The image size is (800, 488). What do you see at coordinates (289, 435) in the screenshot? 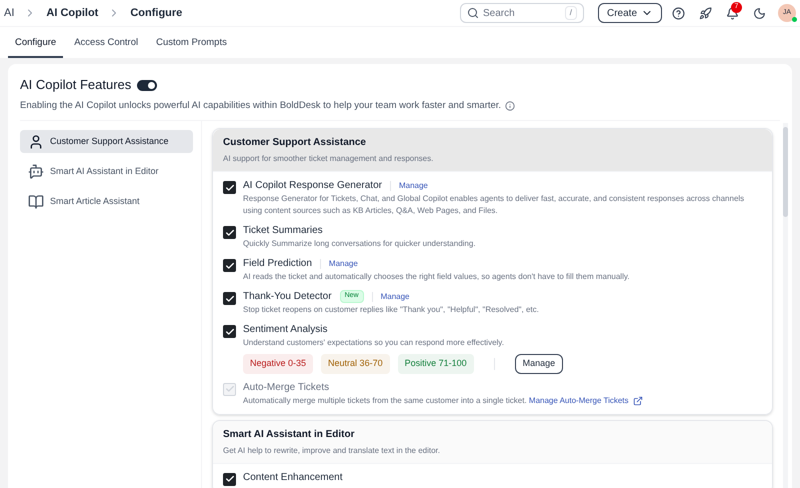
I see `section-title: Smart AI Assistant in Editor` at bounding box center [289, 435].